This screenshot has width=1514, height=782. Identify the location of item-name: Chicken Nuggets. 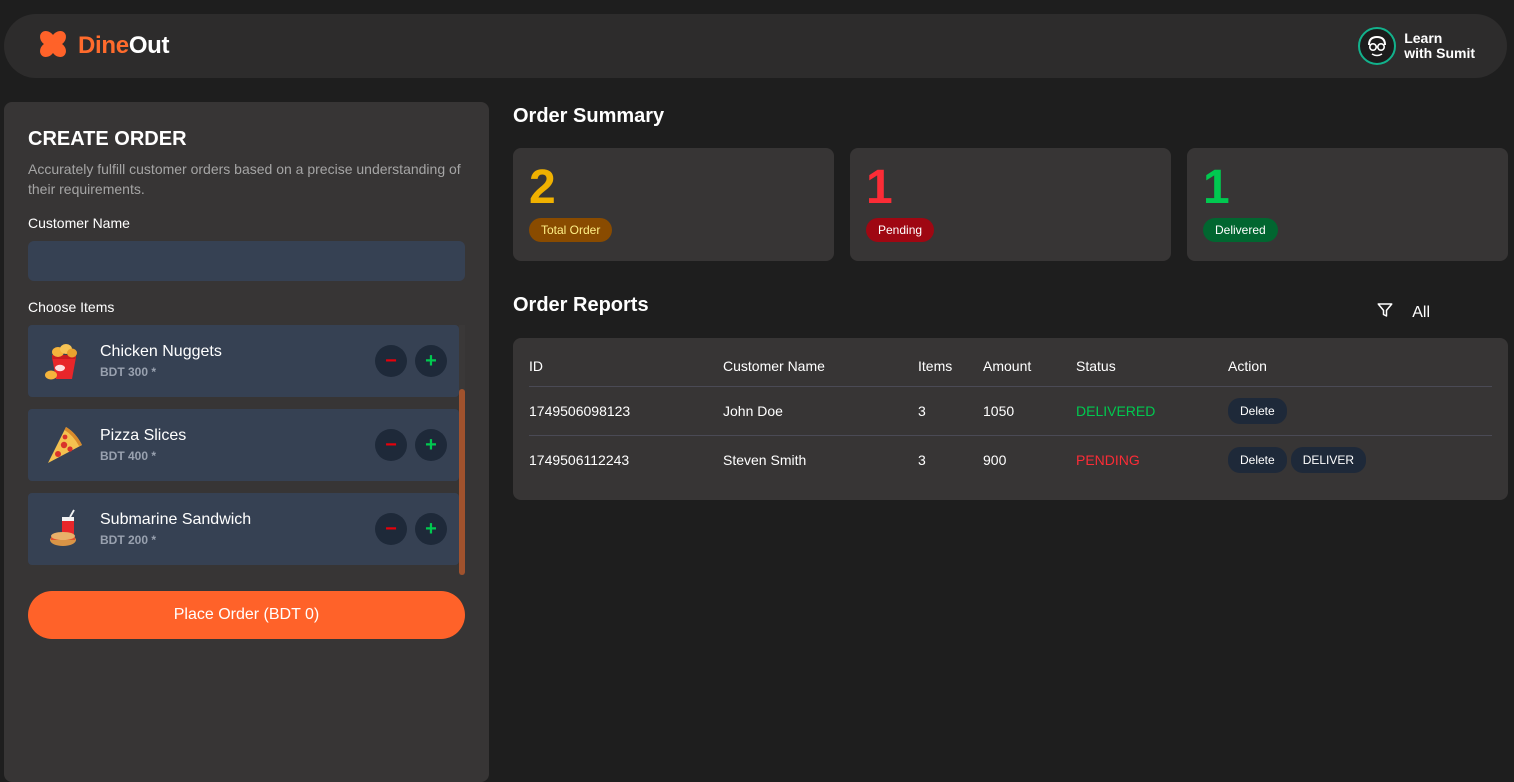
(161, 351).